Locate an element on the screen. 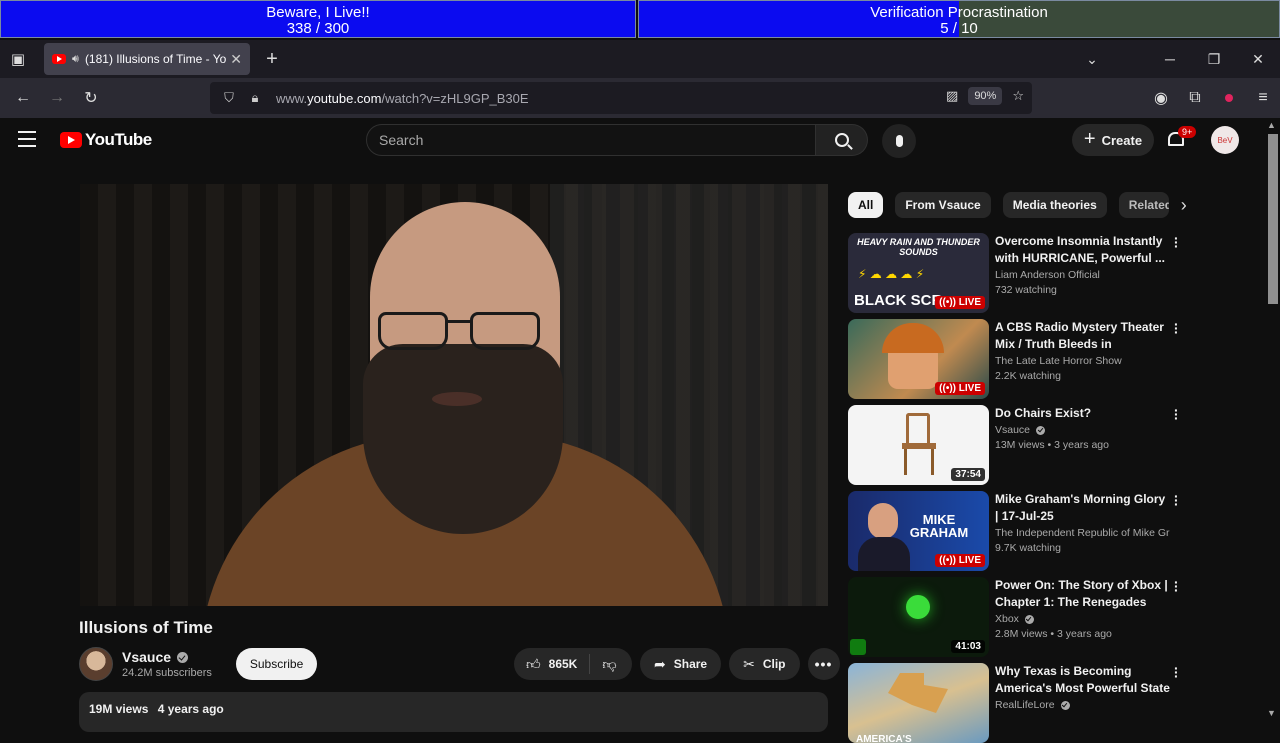 The image size is (1280, 743). close-window-button: ✕ is located at coordinates (1258, 59).